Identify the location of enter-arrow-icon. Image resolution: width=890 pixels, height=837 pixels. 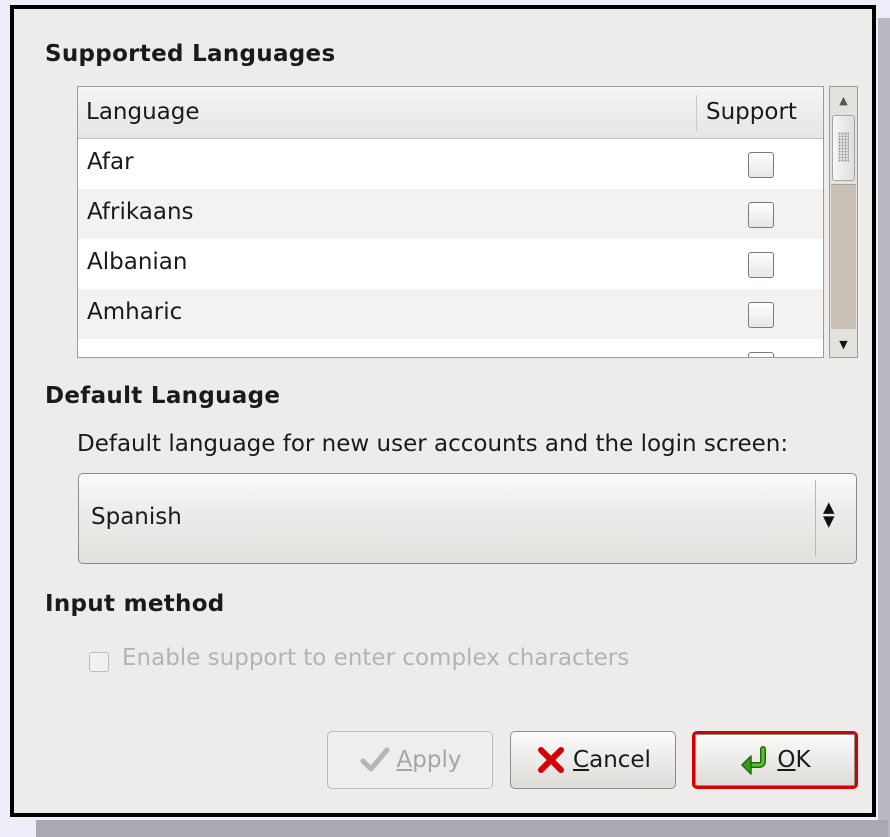
(754, 760).